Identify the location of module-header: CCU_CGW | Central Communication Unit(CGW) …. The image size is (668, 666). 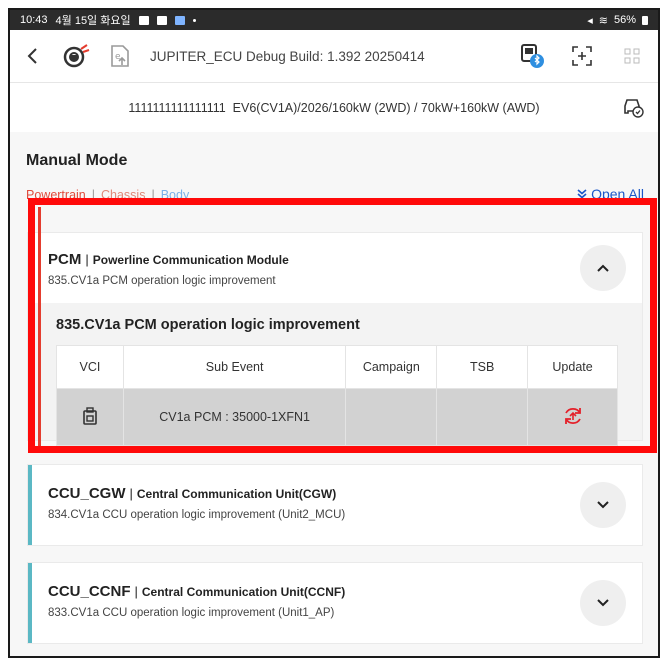
(196, 503).